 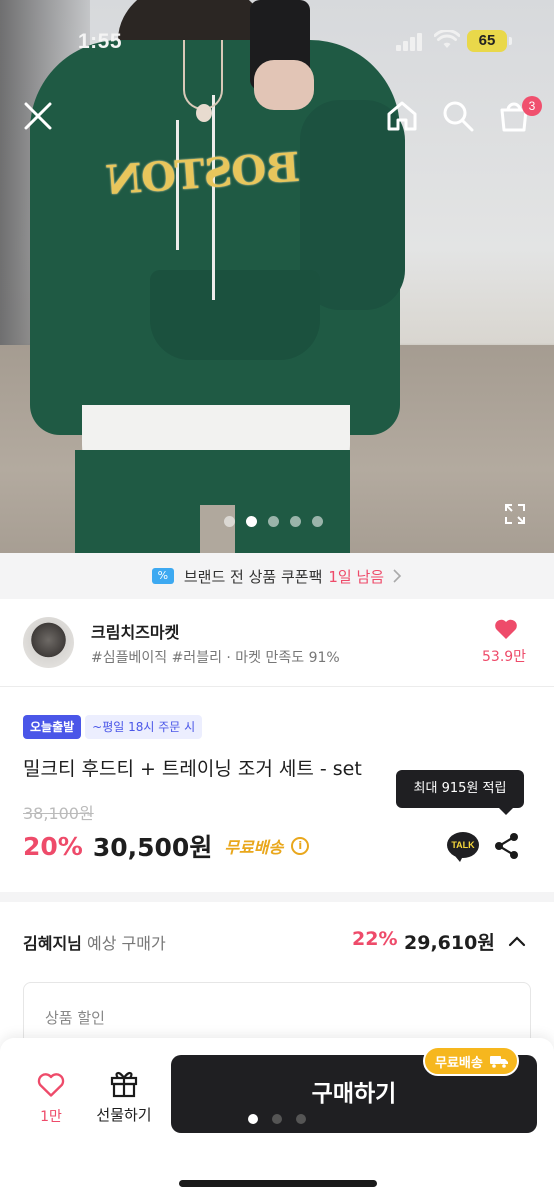 What do you see at coordinates (144, 727) in the screenshot?
I see `shipping-cutoff-badge: ~평일 18시 주문 시` at bounding box center [144, 727].